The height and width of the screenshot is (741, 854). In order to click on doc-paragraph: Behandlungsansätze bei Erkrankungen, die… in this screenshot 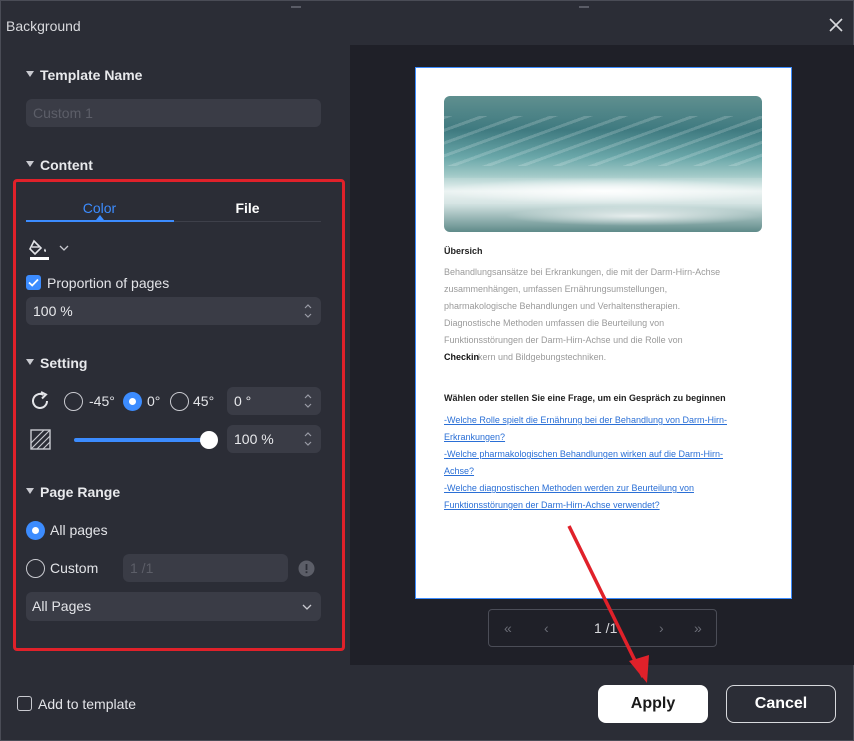, I will do `click(604, 315)`.